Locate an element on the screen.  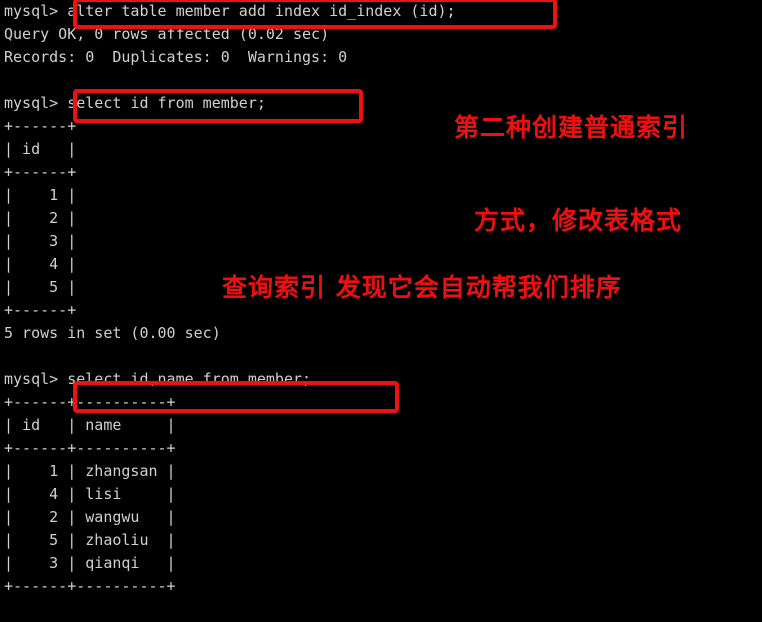
annotation-create-index-line1: 第二种创建普通索引 is located at coordinates (571, 127).